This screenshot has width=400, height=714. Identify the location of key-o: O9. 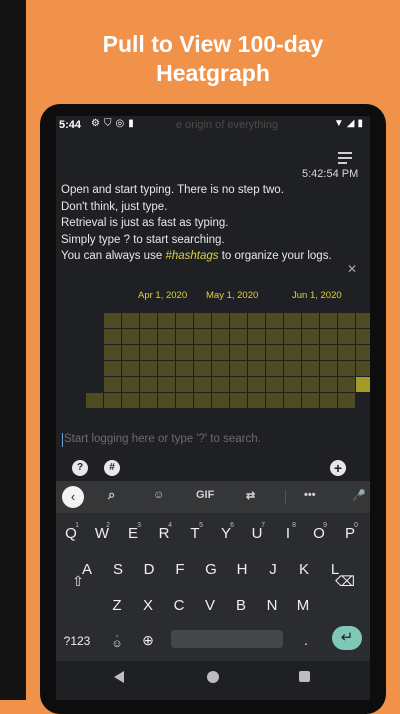
(319, 532).